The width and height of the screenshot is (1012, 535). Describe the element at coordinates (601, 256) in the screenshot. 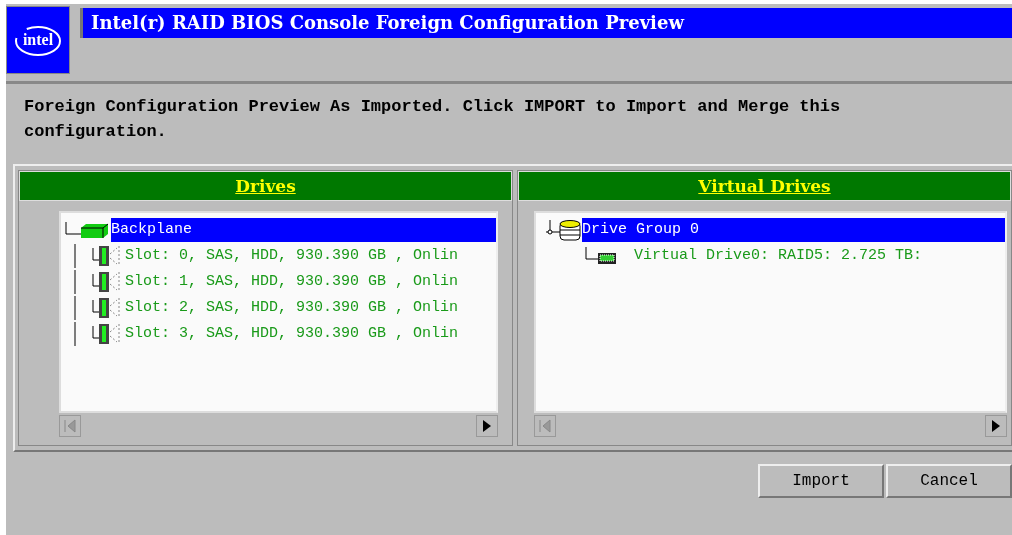

I see `virtual-drive-icon` at that location.